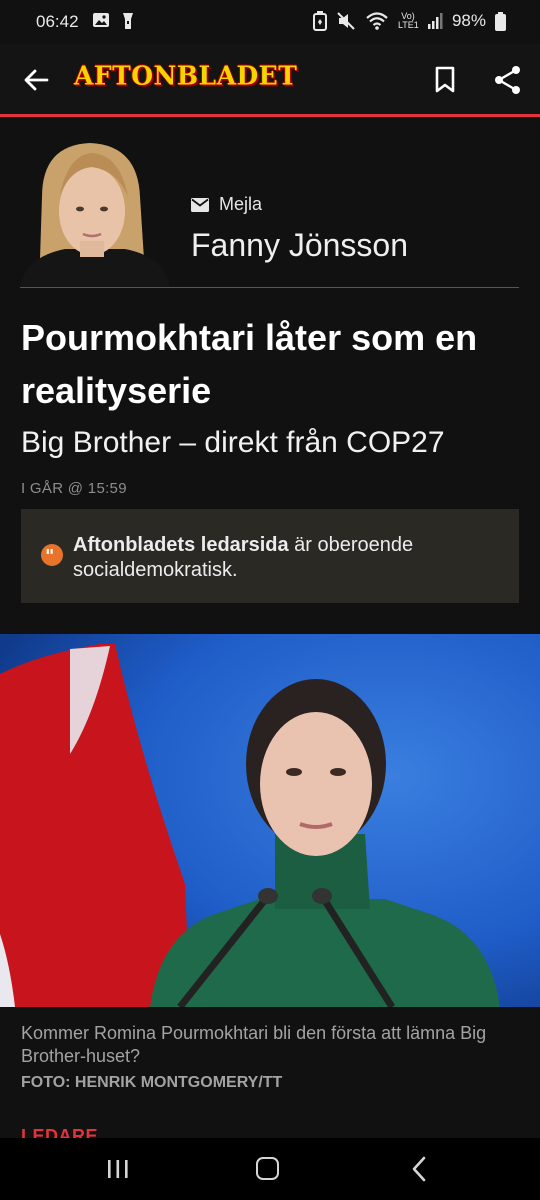 Image resolution: width=540 pixels, height=1200 pixels. What do you see at coordinates (508, 80) in the screenshot?
I see `share-icon` at bounding box center [508, 80].